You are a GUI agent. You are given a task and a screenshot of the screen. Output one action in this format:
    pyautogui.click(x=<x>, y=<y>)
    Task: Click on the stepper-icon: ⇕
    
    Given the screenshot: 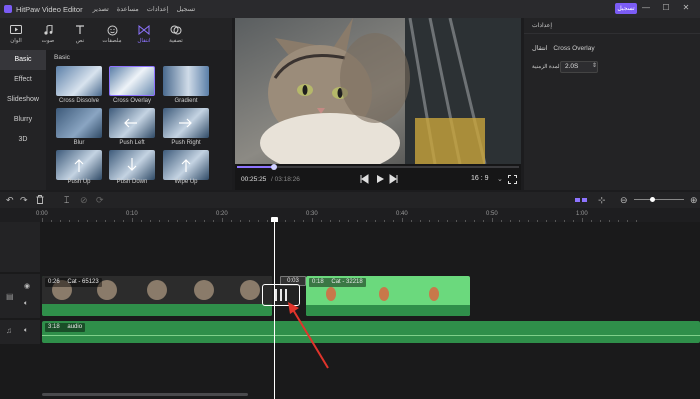 What is the action you would take?
    pyautogui.click(x=594, y=65)
    